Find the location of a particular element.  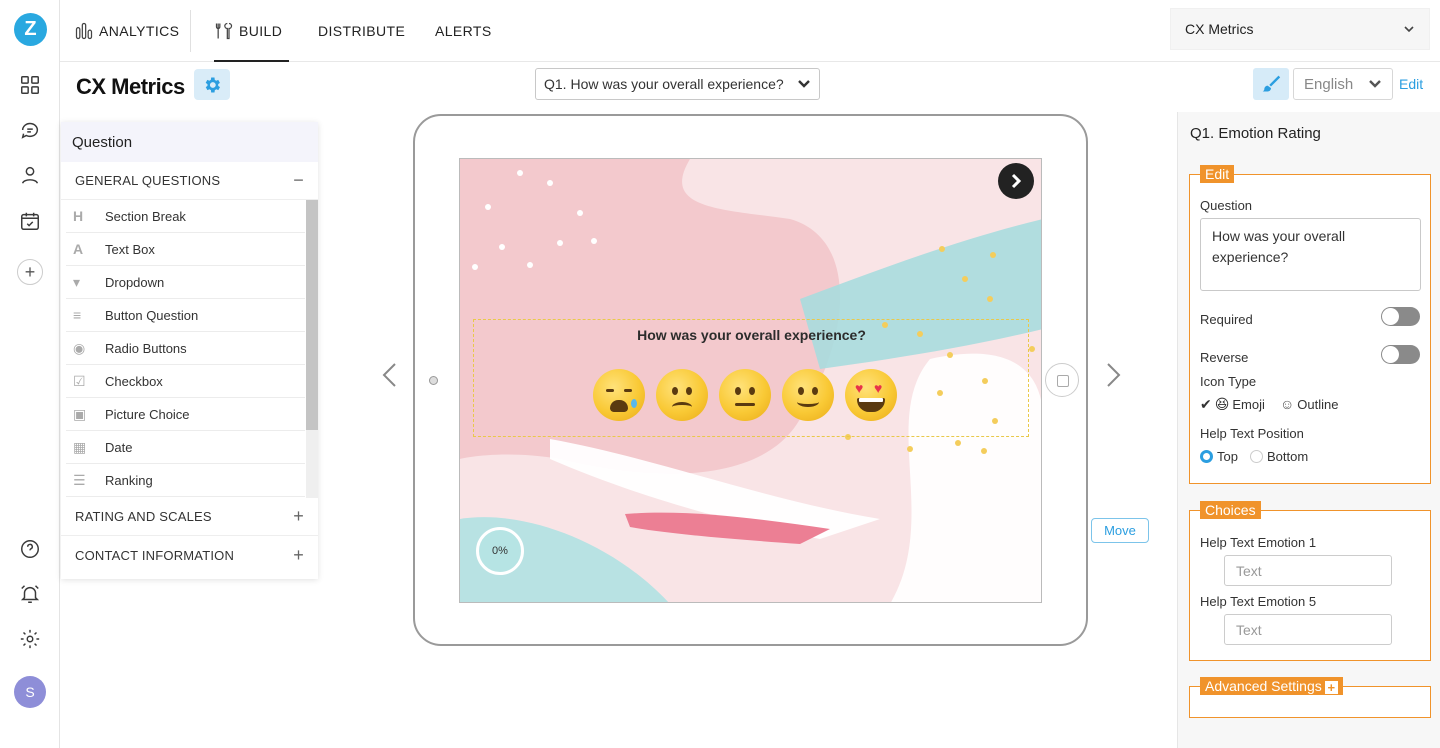

progress-indicator: 0% is located at coordinates (500, 551).